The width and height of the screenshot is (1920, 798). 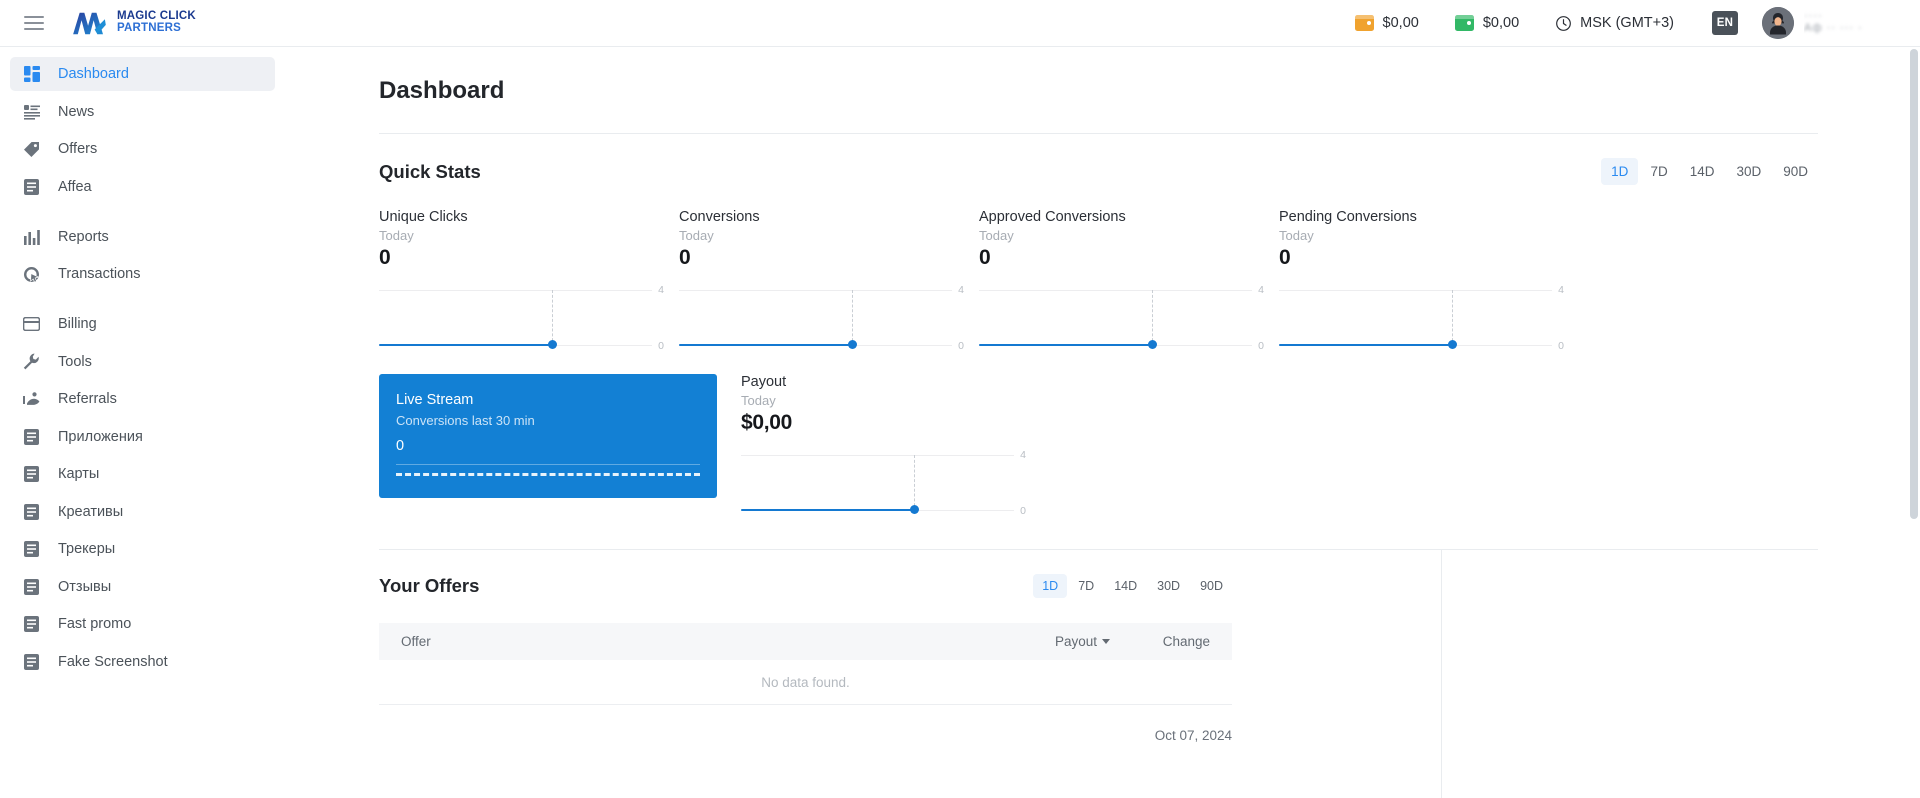 What do you see at coordinates (77, 324) in the screenshot?
I see `sidebar-item-label: Billing` at bounding box center [77, 324].